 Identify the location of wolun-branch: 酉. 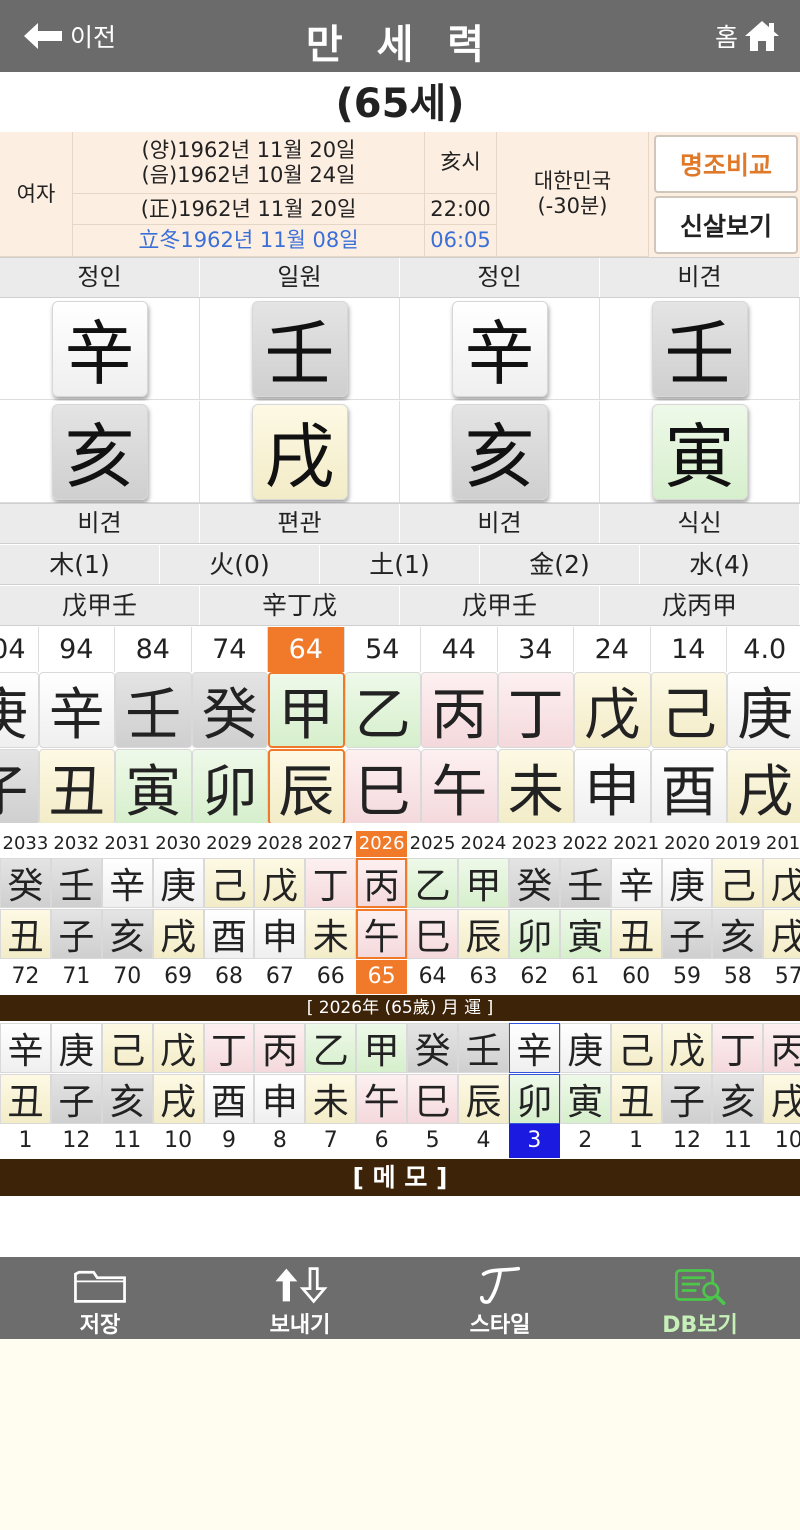
(229, 1099).